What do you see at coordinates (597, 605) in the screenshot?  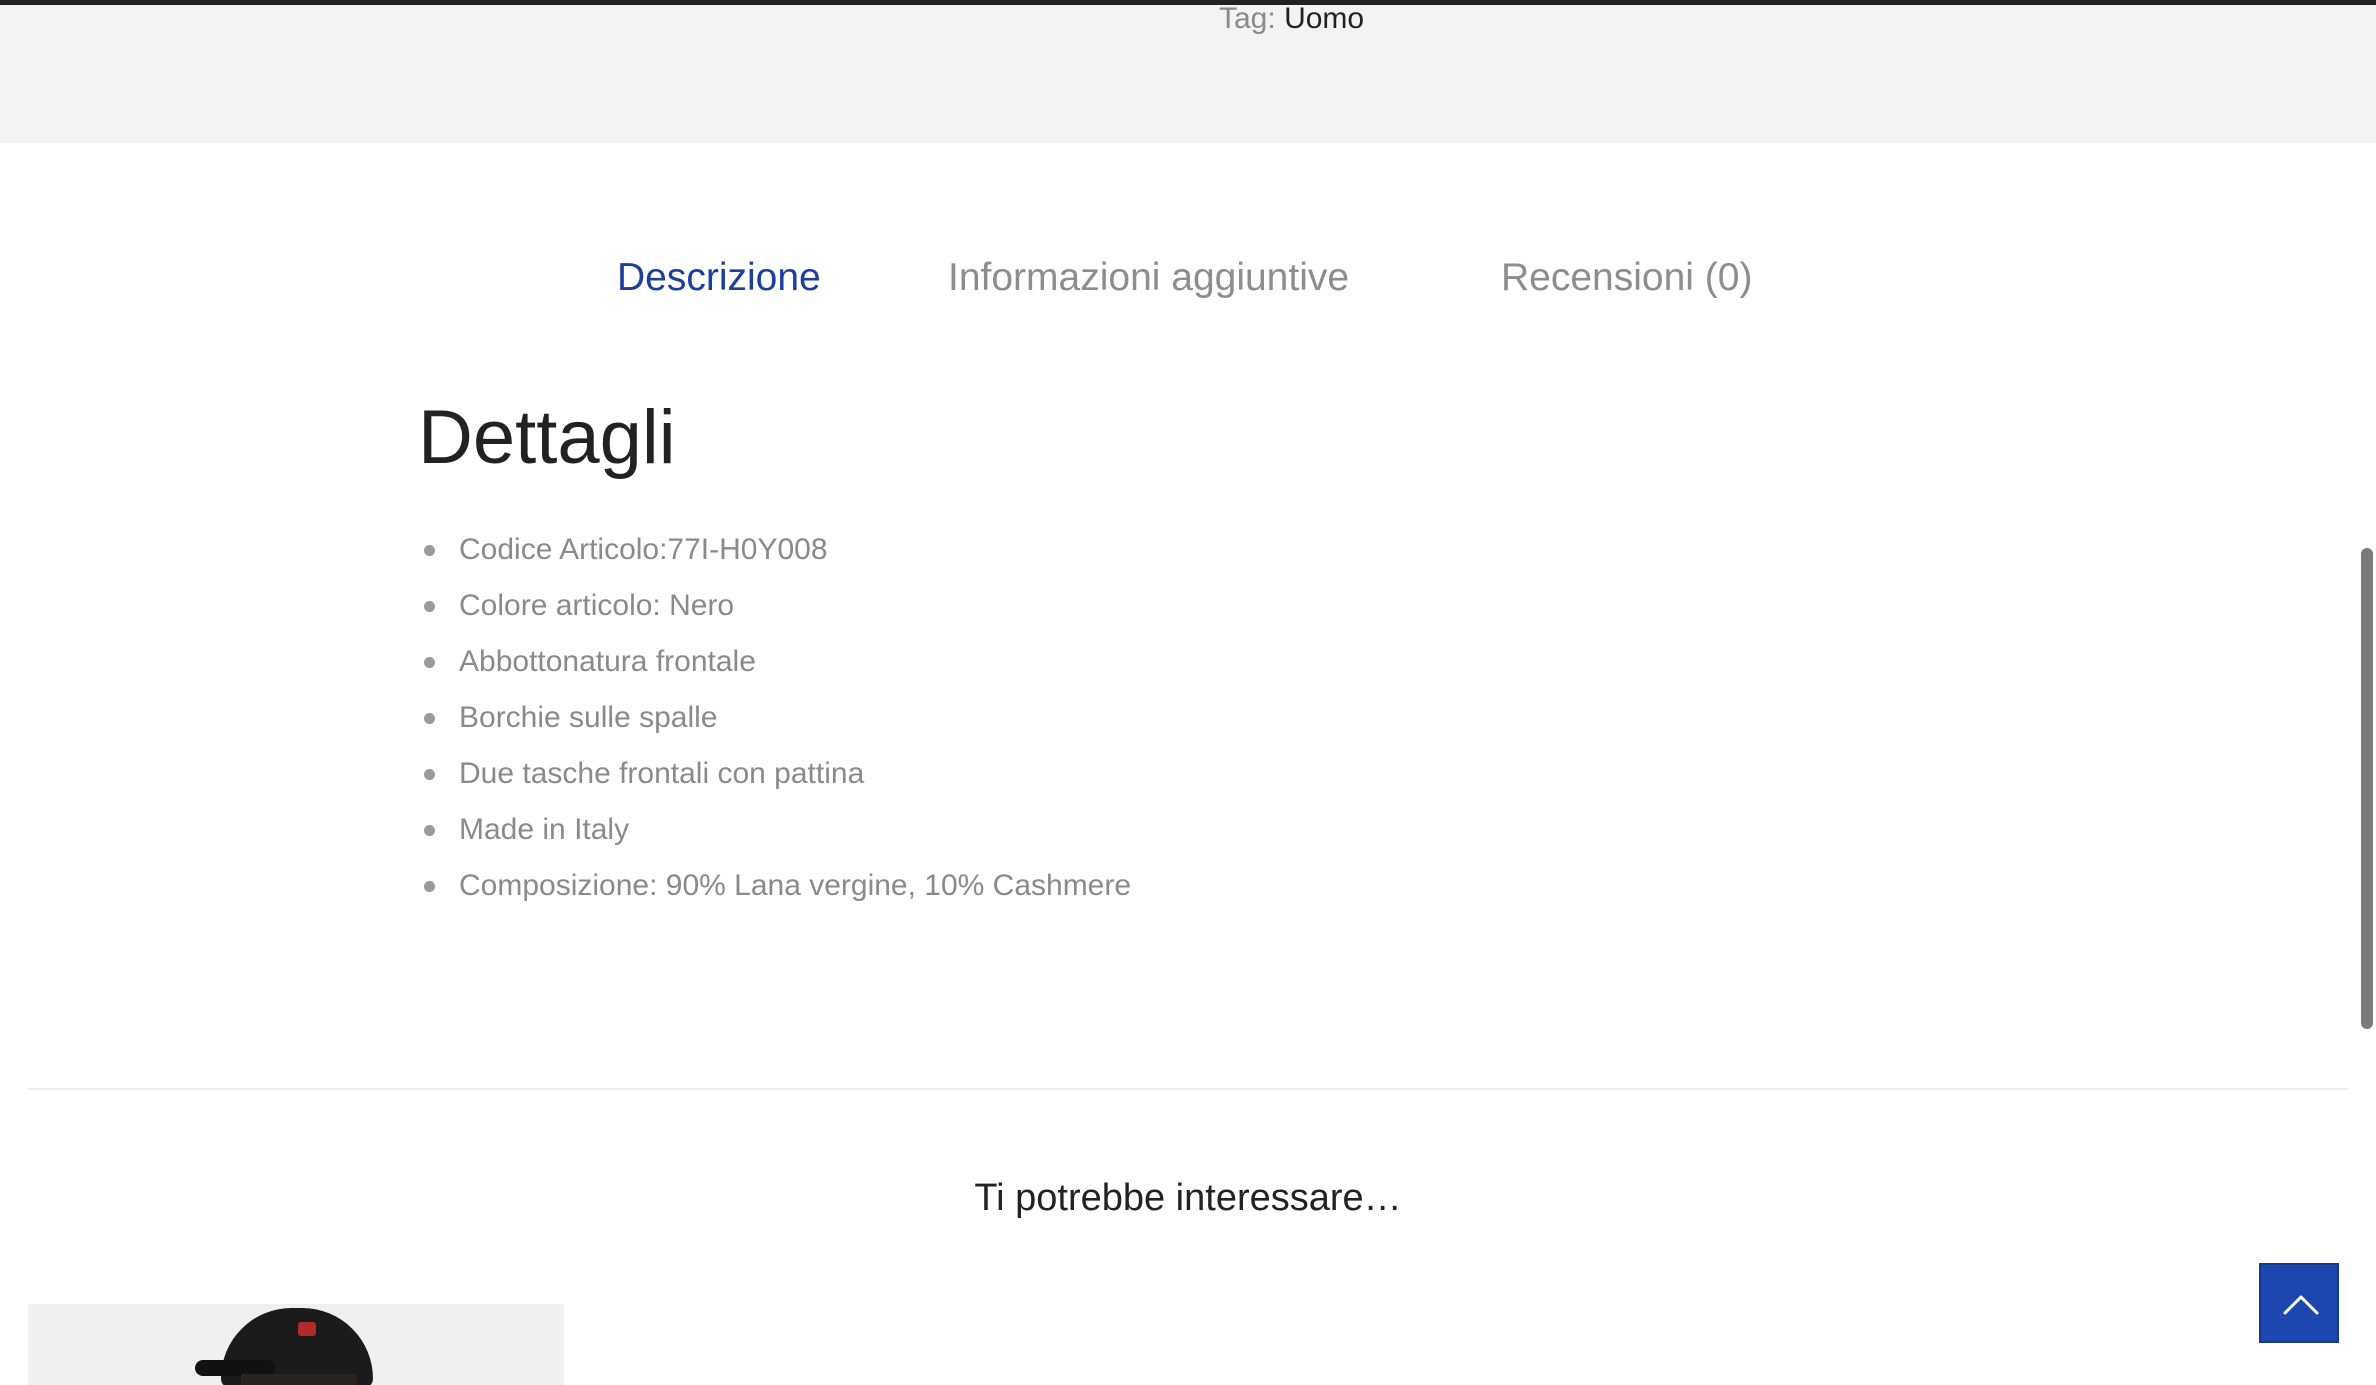 I see `details-item-text: Colore articolo: Nero` at bounding box center [597, 605].